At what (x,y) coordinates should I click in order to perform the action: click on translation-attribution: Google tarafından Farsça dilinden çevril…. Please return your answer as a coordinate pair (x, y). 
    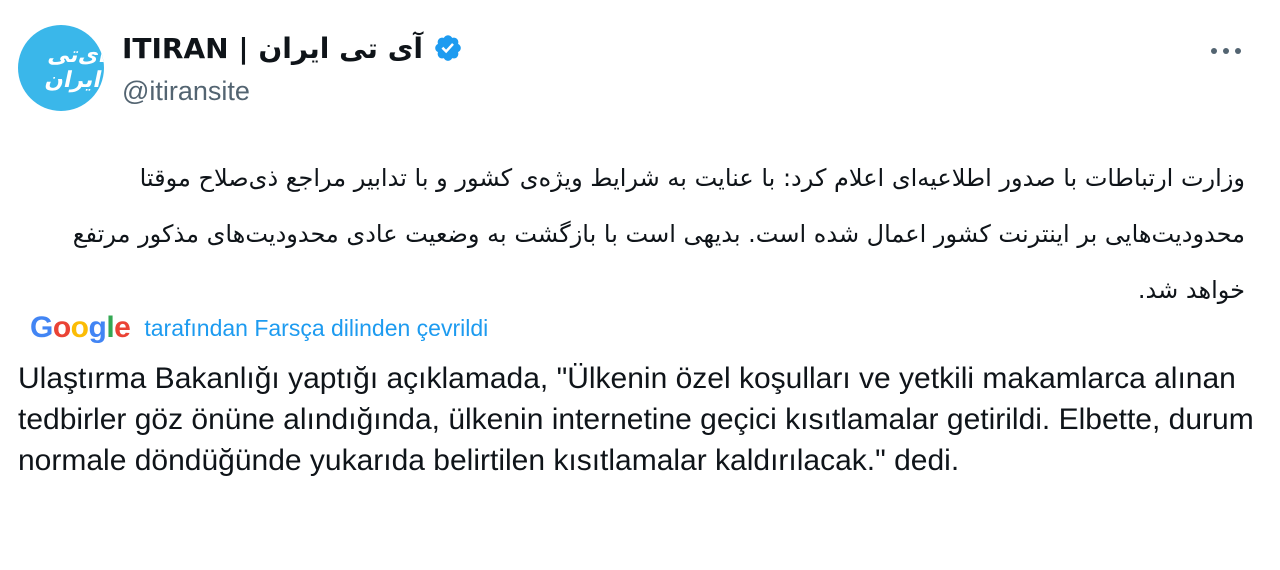
    Looking at the image, I should click on (259, 328).